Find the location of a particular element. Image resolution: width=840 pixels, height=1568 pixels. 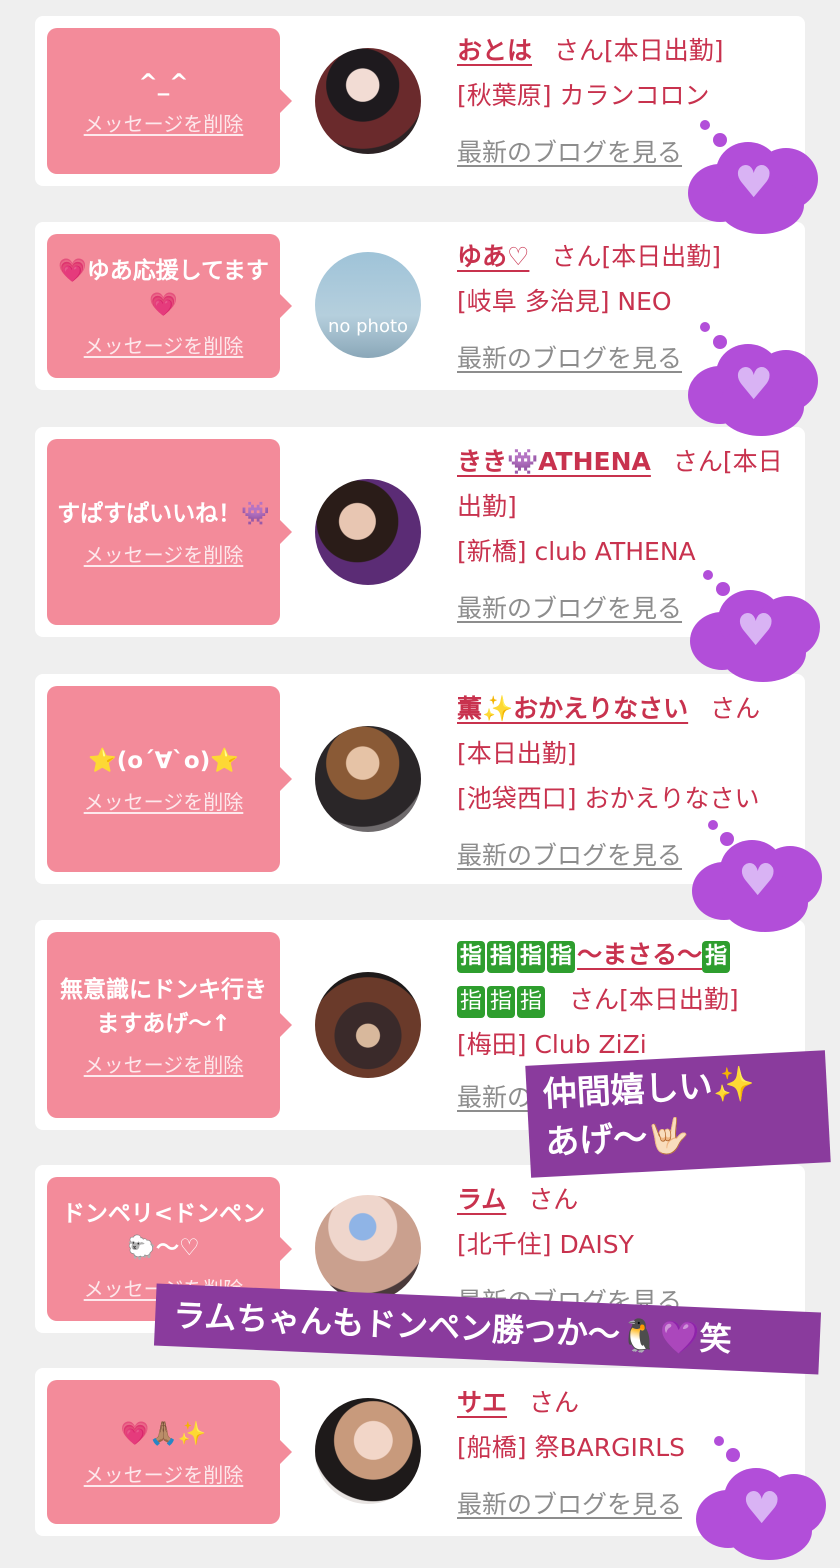

shop-text: [秋葉原] カランコロン is located at coordinates (583, 95).